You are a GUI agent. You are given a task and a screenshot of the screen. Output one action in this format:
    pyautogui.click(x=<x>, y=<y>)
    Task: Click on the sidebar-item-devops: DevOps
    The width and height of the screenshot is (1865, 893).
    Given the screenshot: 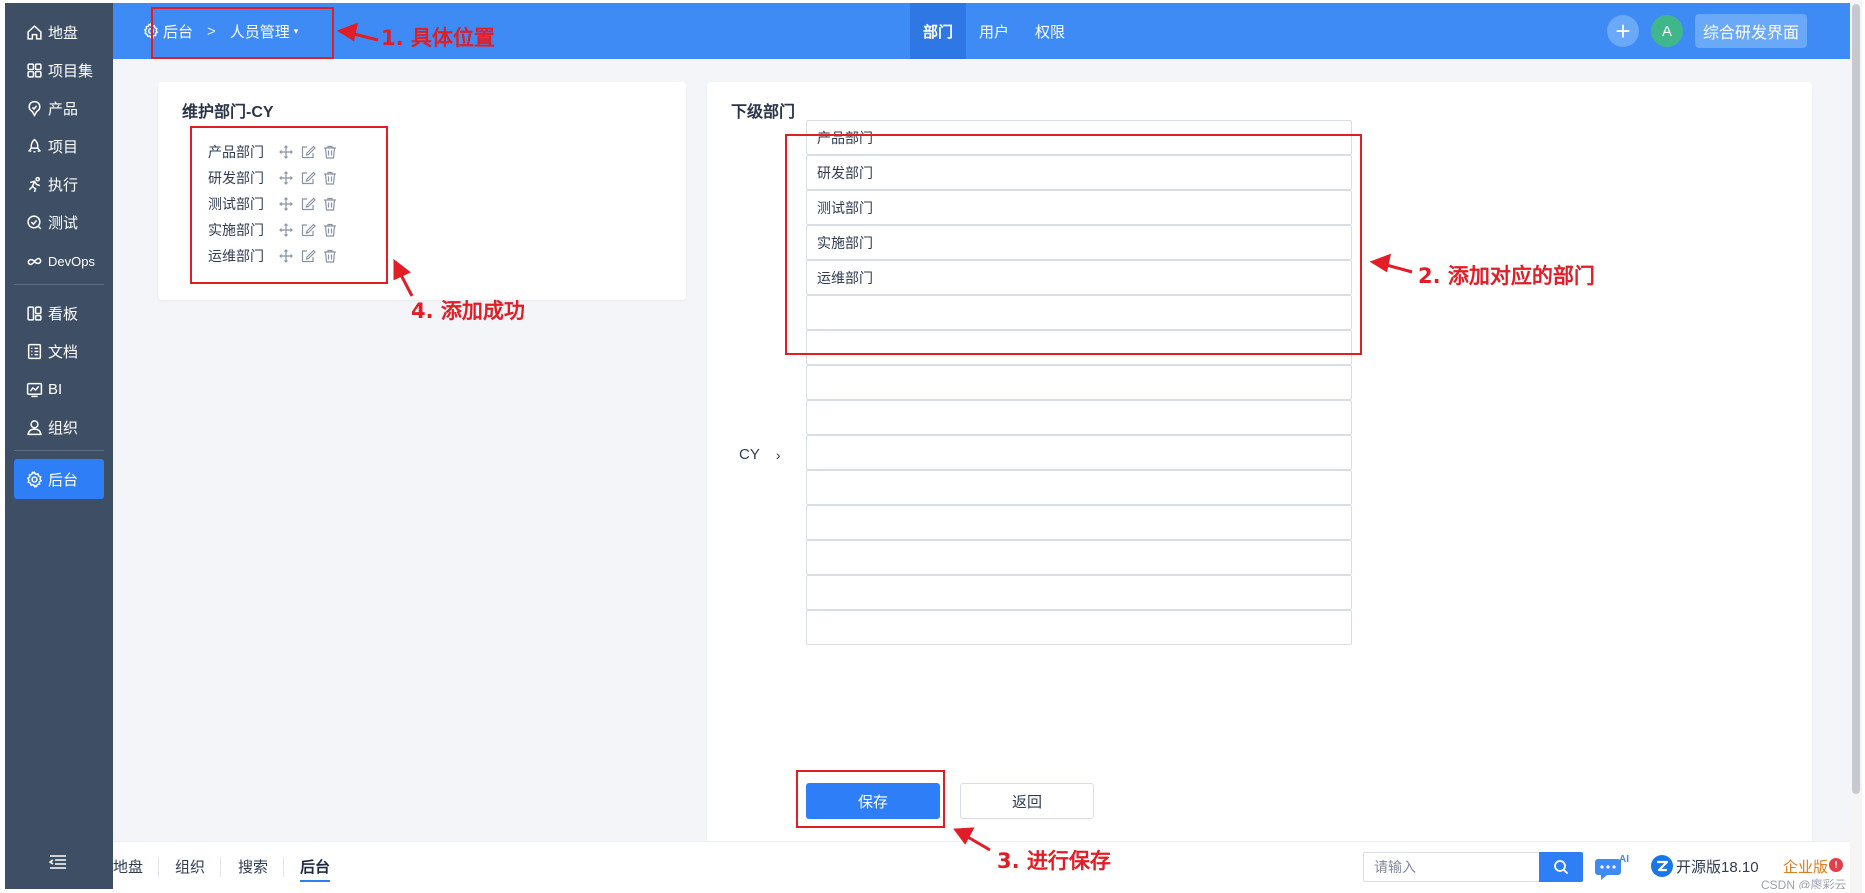 What is the action you would take?
    pyautogui.click(x=59, y=261)
    